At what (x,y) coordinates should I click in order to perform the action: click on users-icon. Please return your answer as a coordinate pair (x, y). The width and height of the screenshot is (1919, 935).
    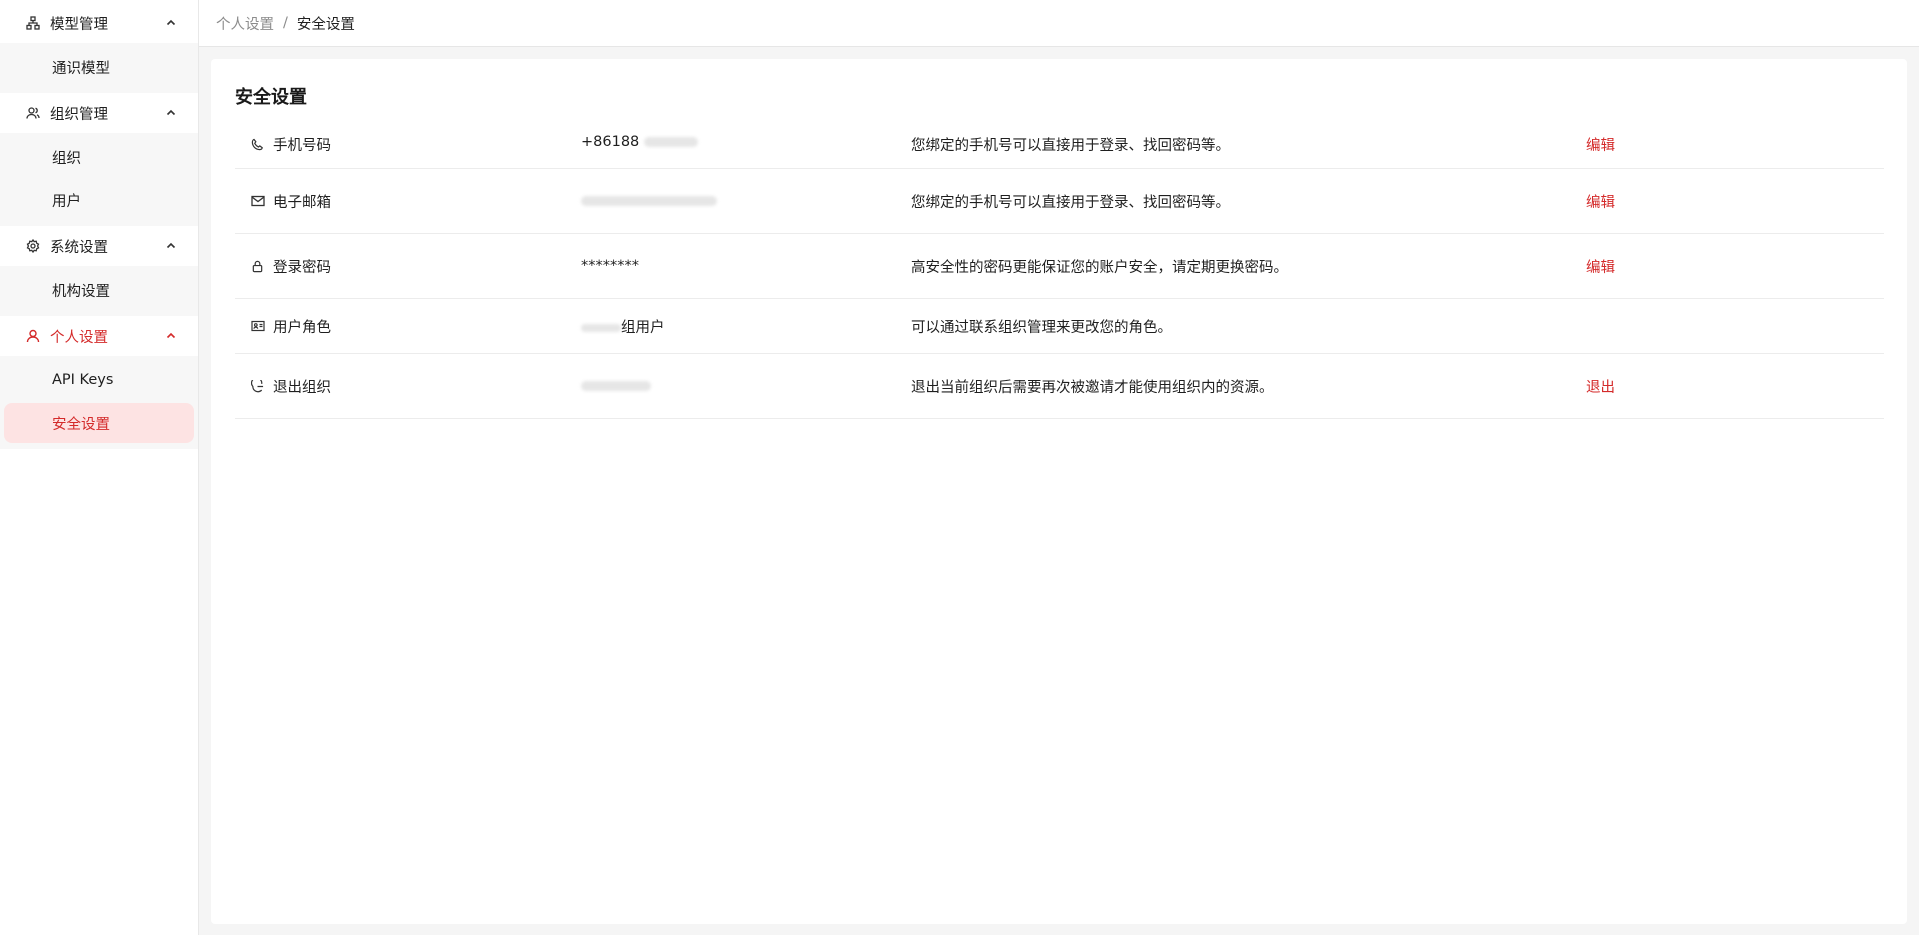
    Looking at the image, I should click on (34, 113).